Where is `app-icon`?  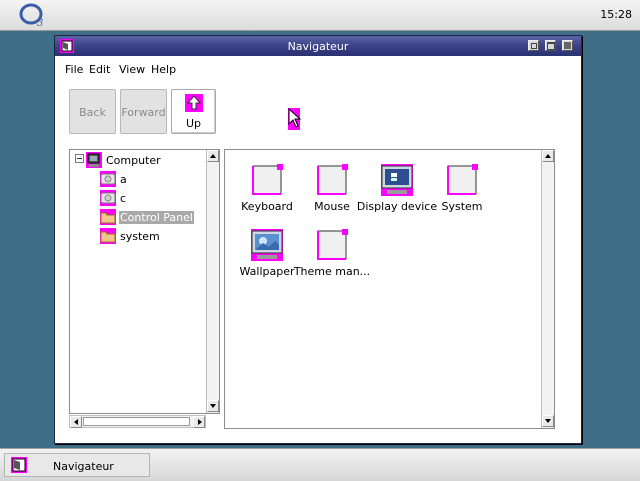
app-icon is located at coordinates (19, 465).